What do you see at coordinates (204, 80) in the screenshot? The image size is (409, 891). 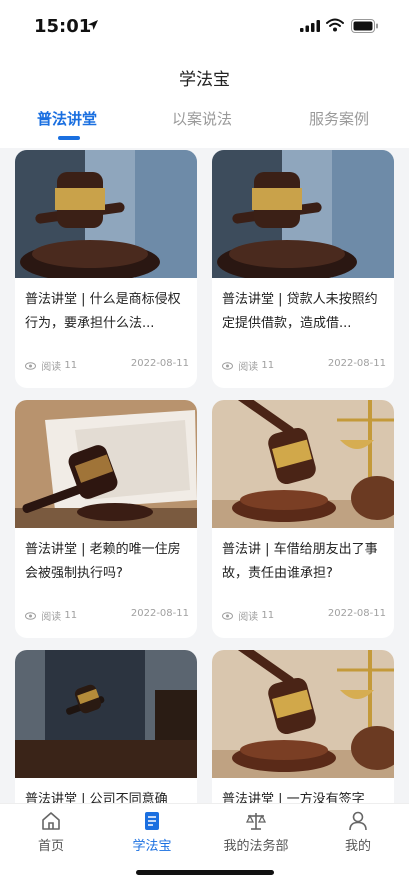 I see `page-title: 学法宝` at bounding box center [204, 80].